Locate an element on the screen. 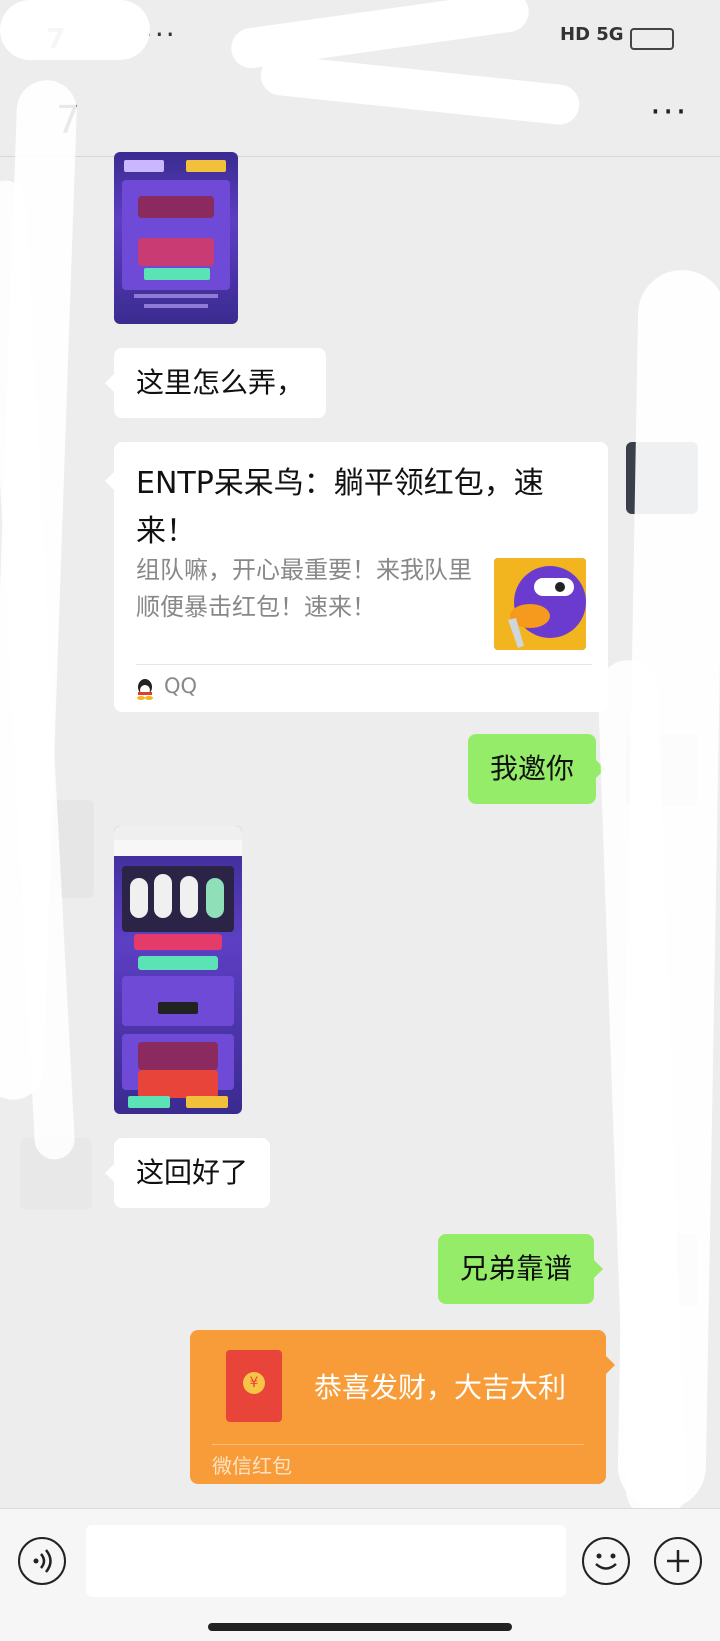 The width and height of the screenshot is (720, 1641). red-packet-message: ¥ 恭喜发财，大吉大利 微信红包 is located at coordinates (402, 1407).